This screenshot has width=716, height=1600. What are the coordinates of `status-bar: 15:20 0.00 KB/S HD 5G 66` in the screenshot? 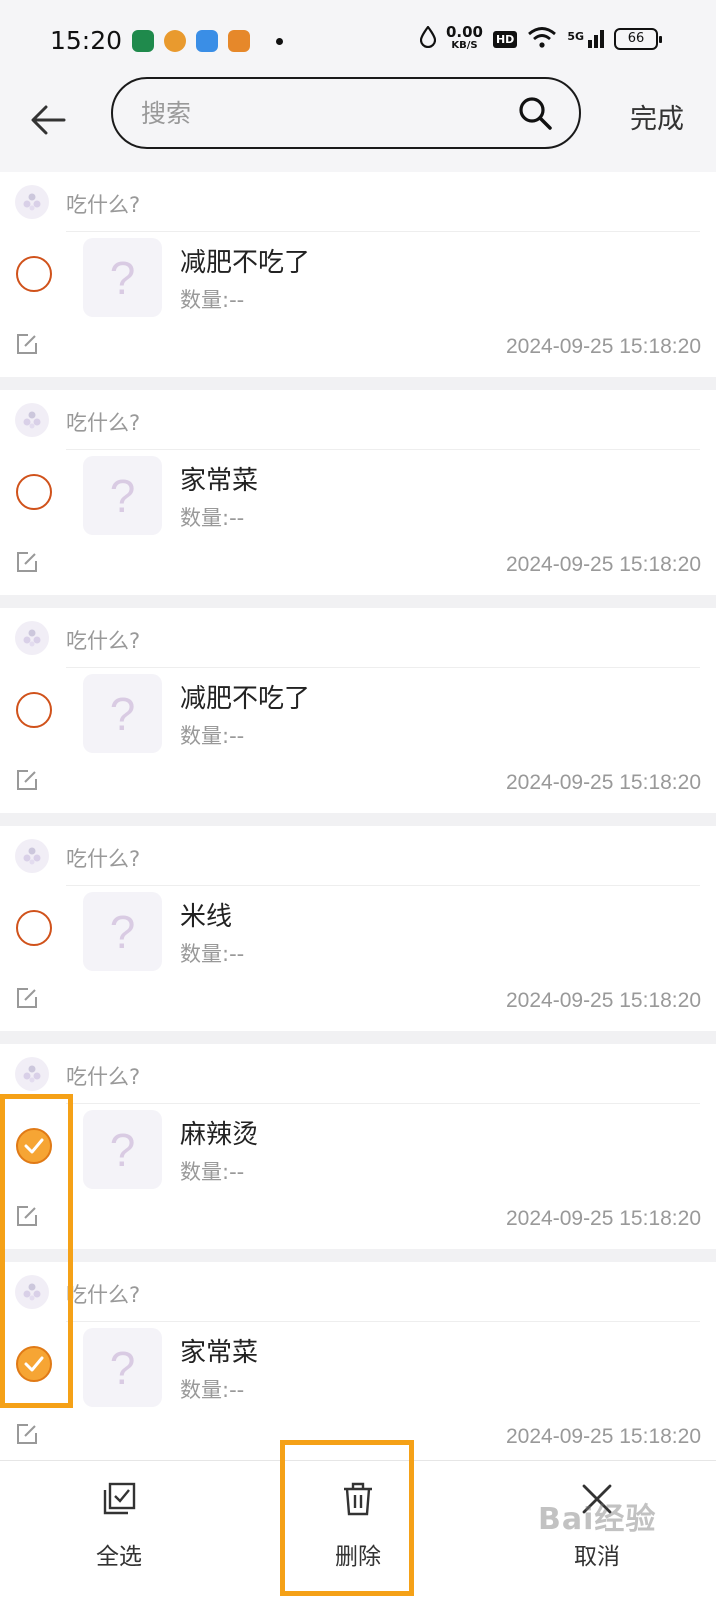 It's located at (358, 40).